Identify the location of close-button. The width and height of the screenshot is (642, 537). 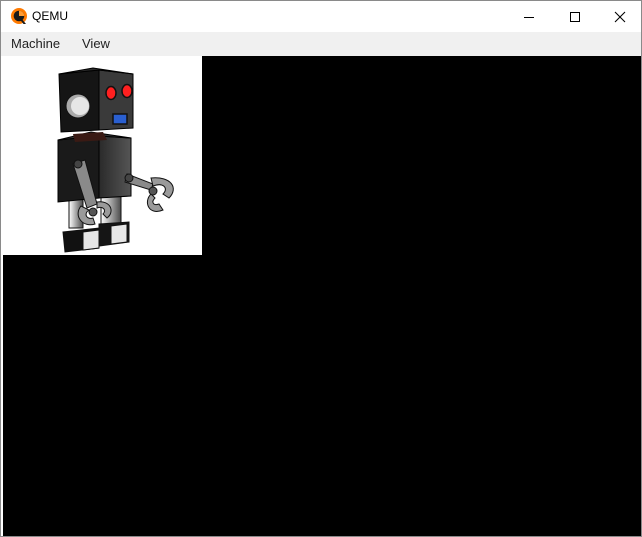
(619, 16).